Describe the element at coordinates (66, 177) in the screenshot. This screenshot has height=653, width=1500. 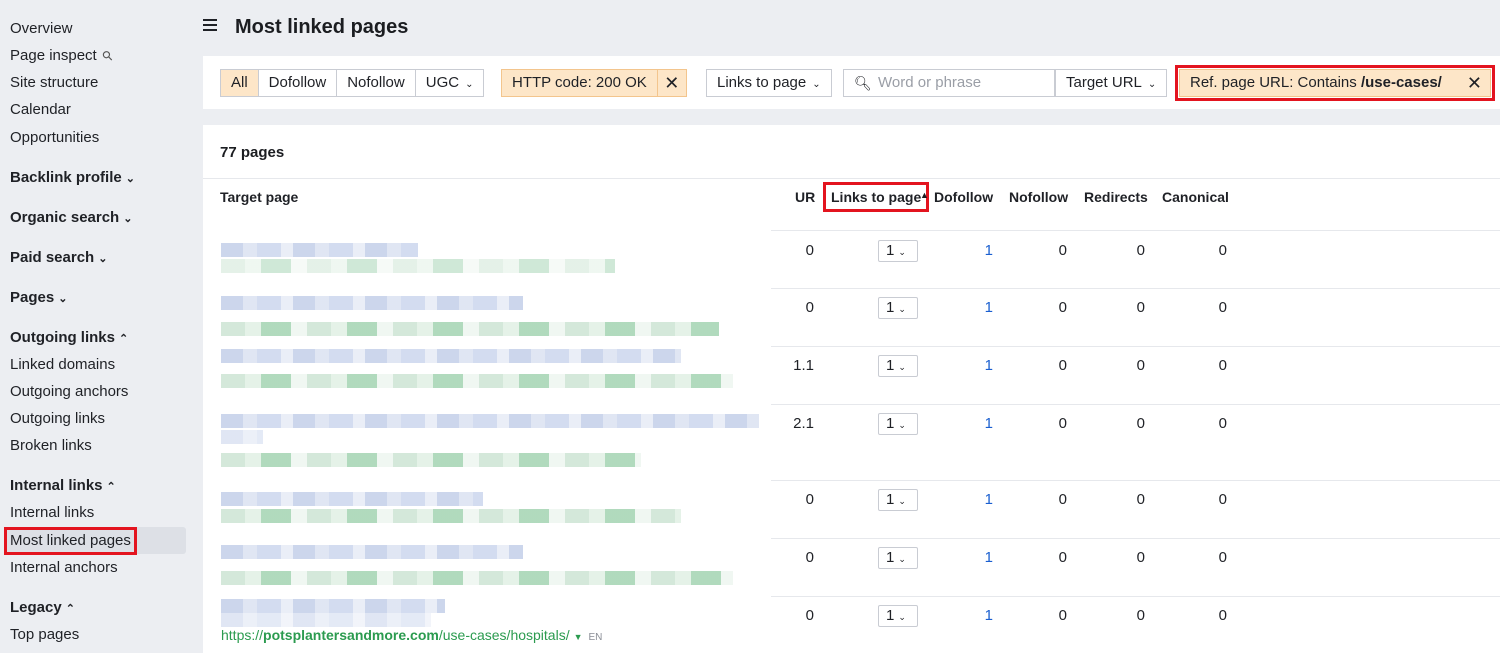
I see `section-label: Backlink profile` at that location.